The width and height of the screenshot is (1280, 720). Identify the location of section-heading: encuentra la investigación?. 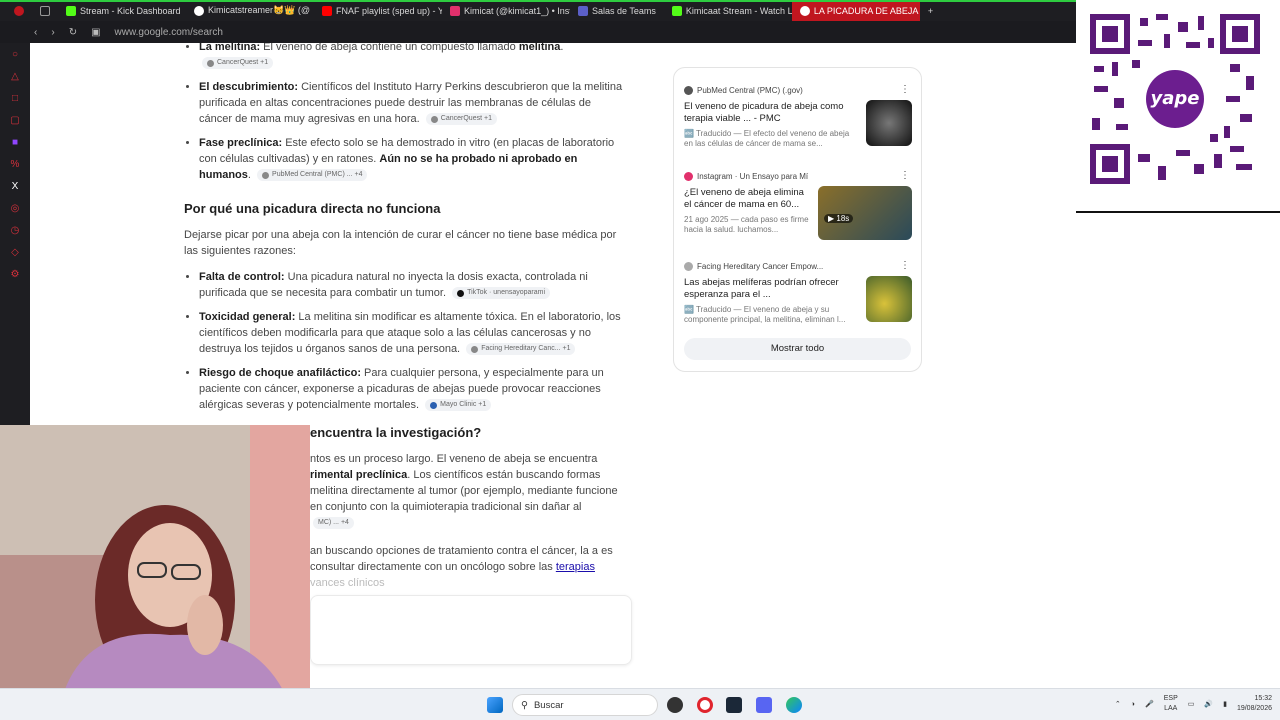
(396, 432).